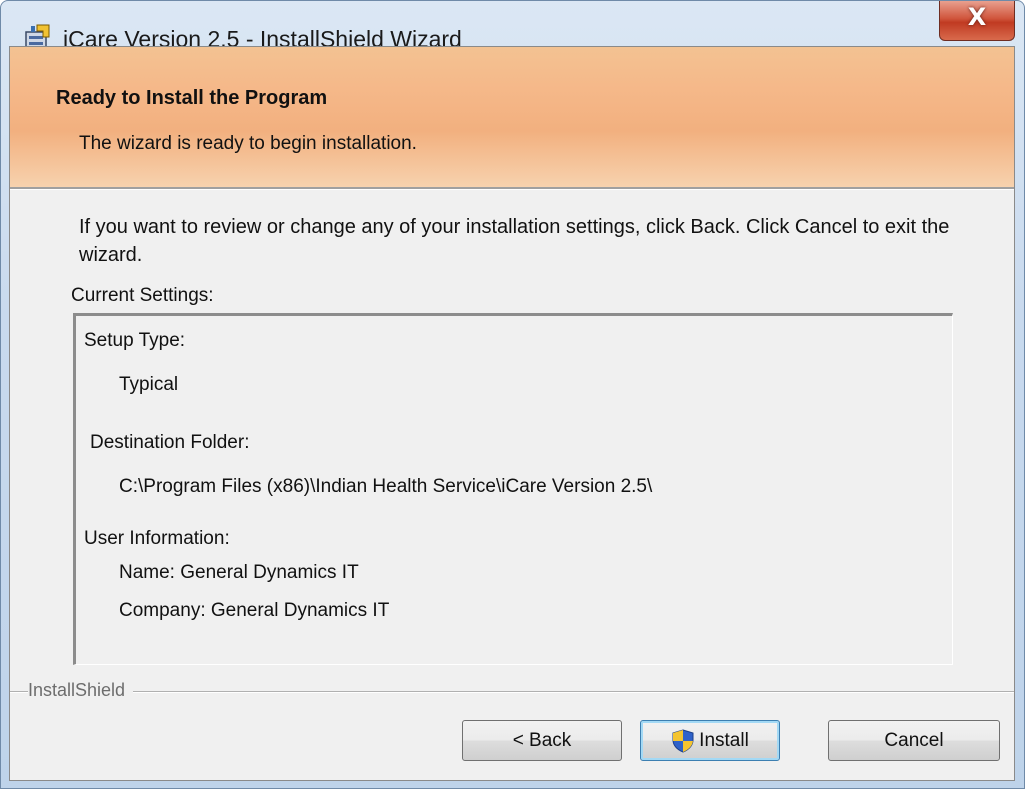  I want to click on uac-shield-icon, so click(683, 740).